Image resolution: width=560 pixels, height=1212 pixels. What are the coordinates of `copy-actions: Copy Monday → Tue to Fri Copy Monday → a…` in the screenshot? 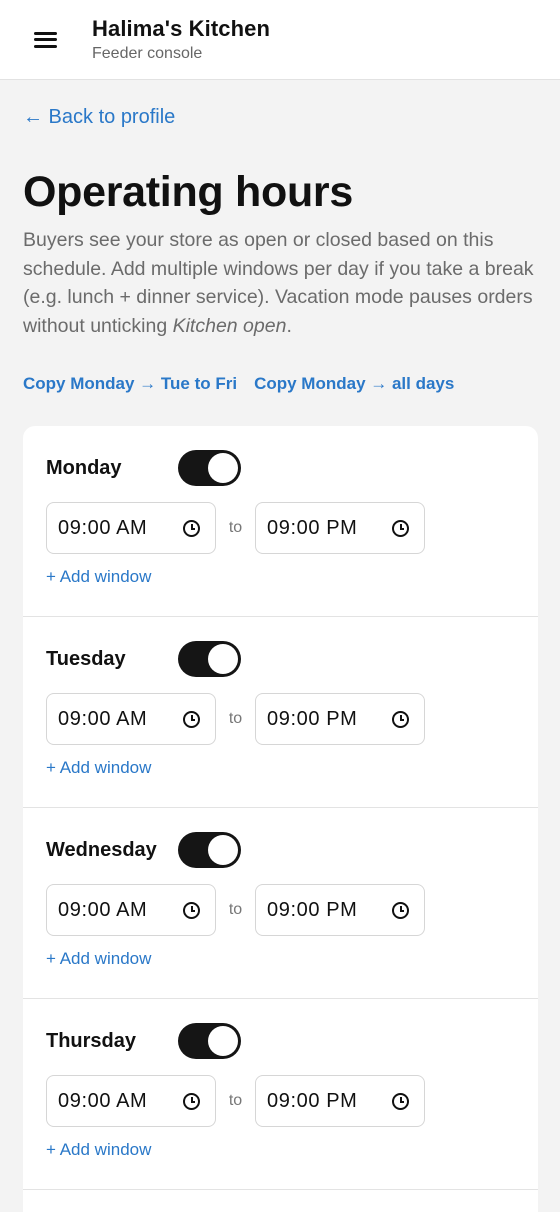 It's located at (238, 384).